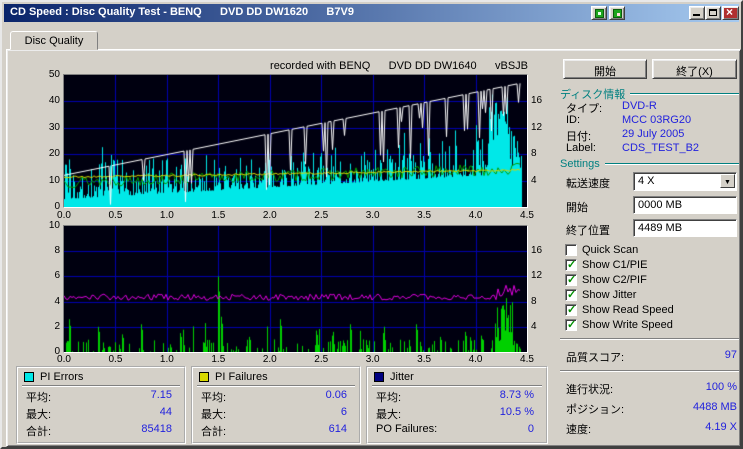  Describe the element at coordinates (57, 326) in the screenshot. I see `axis-tick-label: 2` at that location.